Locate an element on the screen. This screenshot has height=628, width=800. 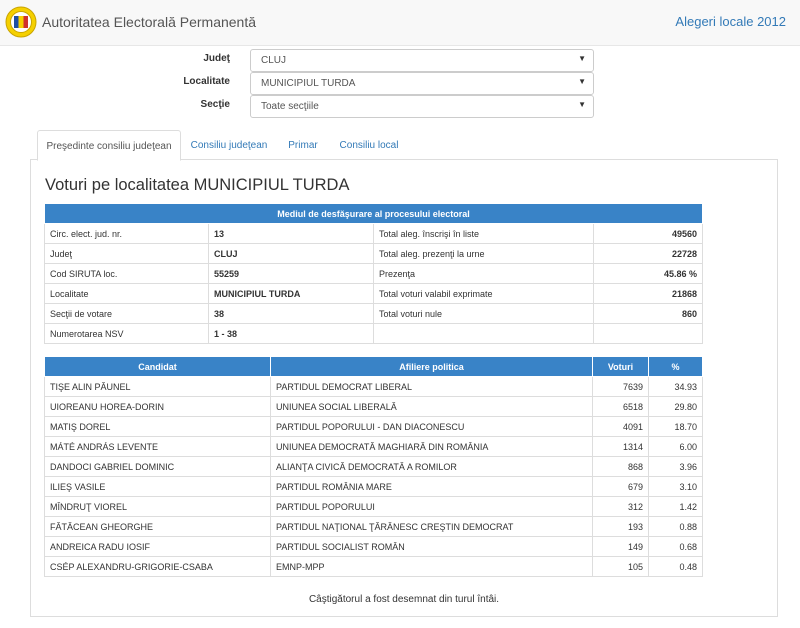
vote-percent: 3.96 is located at coordinates (675, 466).